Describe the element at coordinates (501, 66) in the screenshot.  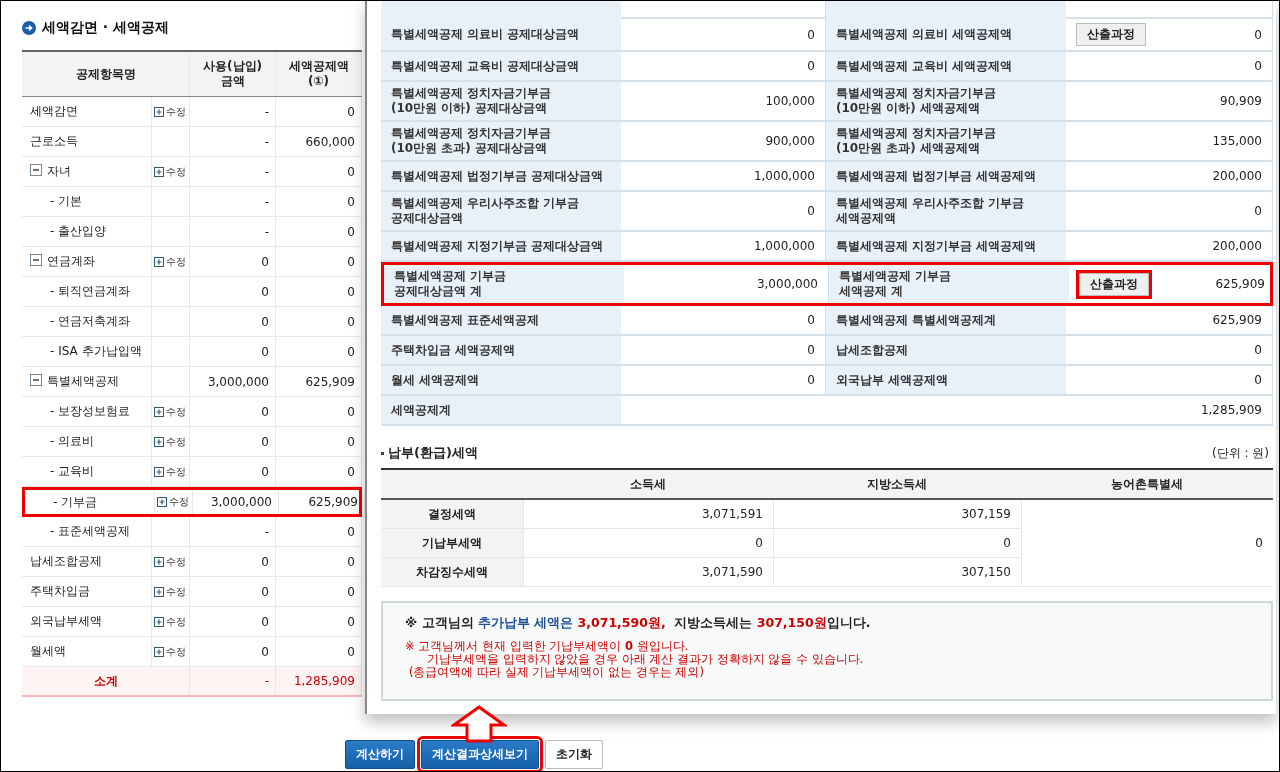
I see `row-label: 특별세액공제 교육비 공제대상금액` at that location.